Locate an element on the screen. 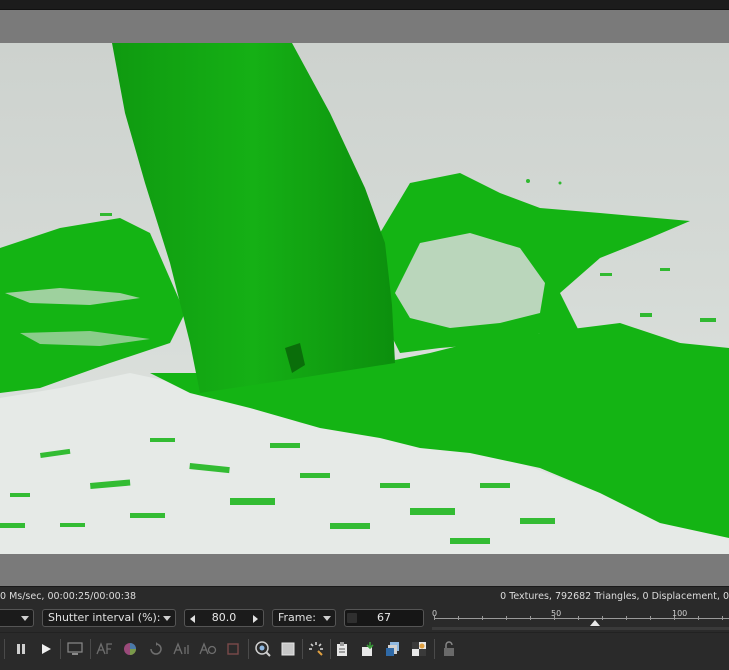  lock-icon is located at coordinates (449, 648).